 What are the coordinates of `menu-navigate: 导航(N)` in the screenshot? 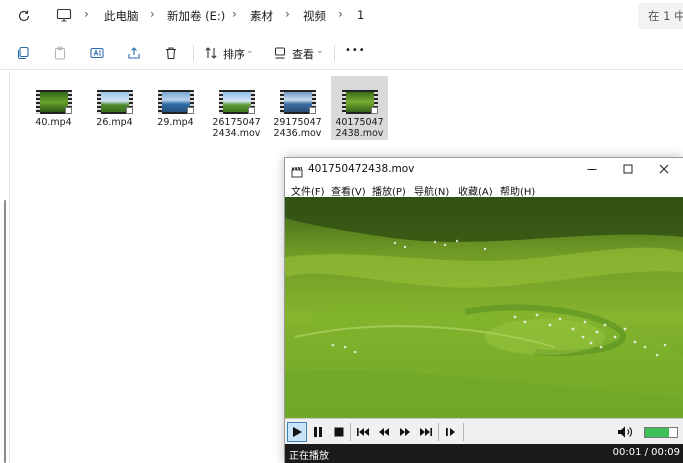 It's located at (431, 190).